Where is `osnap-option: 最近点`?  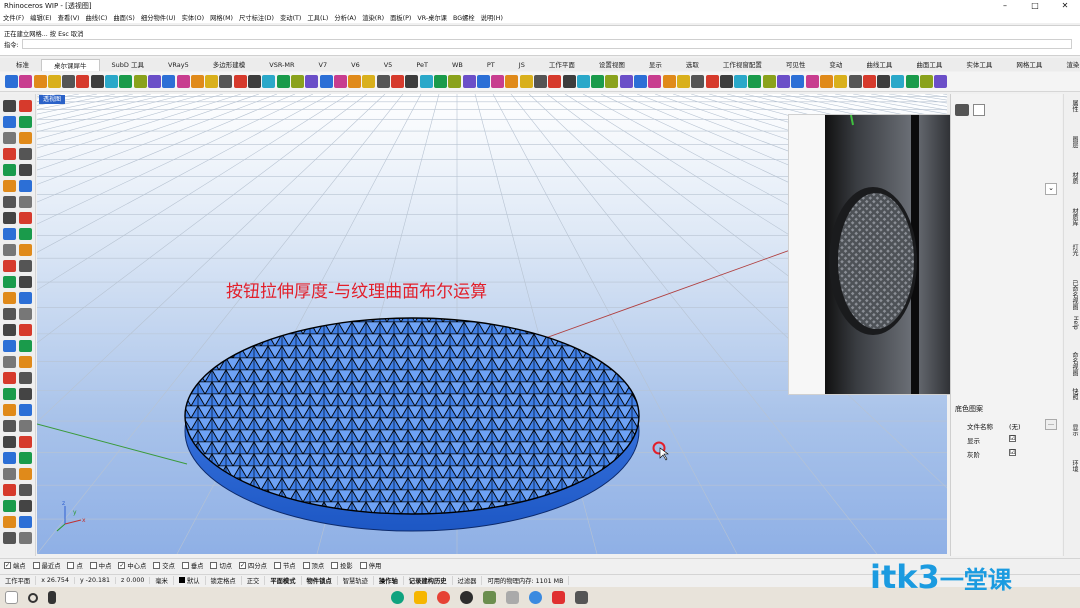
osnap-option: 最近点 is located at coordinates (46, 565).